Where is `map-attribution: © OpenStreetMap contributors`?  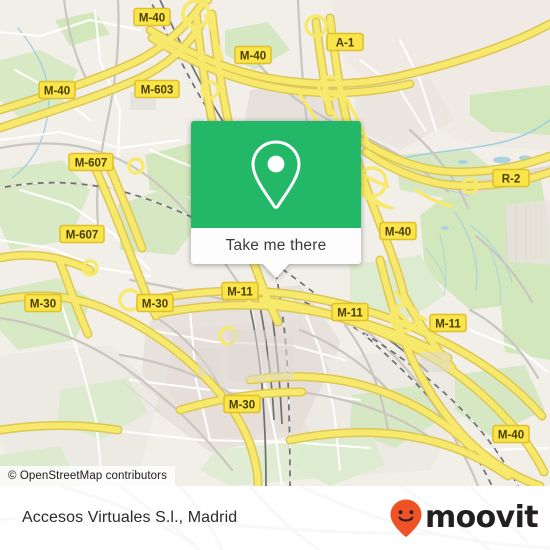 map-attribution: © OpenStreetMap contributors is located at coordinates (87, 476).